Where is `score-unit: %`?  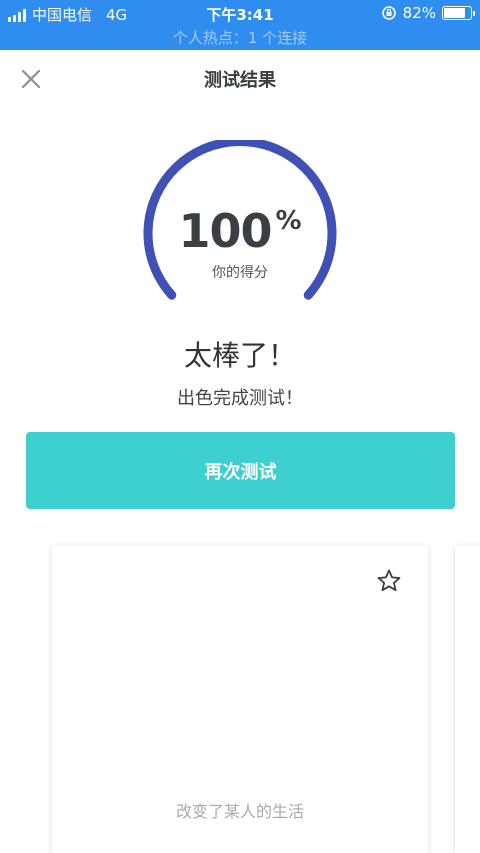 score-unit: % is located at coordinates (288, 221).